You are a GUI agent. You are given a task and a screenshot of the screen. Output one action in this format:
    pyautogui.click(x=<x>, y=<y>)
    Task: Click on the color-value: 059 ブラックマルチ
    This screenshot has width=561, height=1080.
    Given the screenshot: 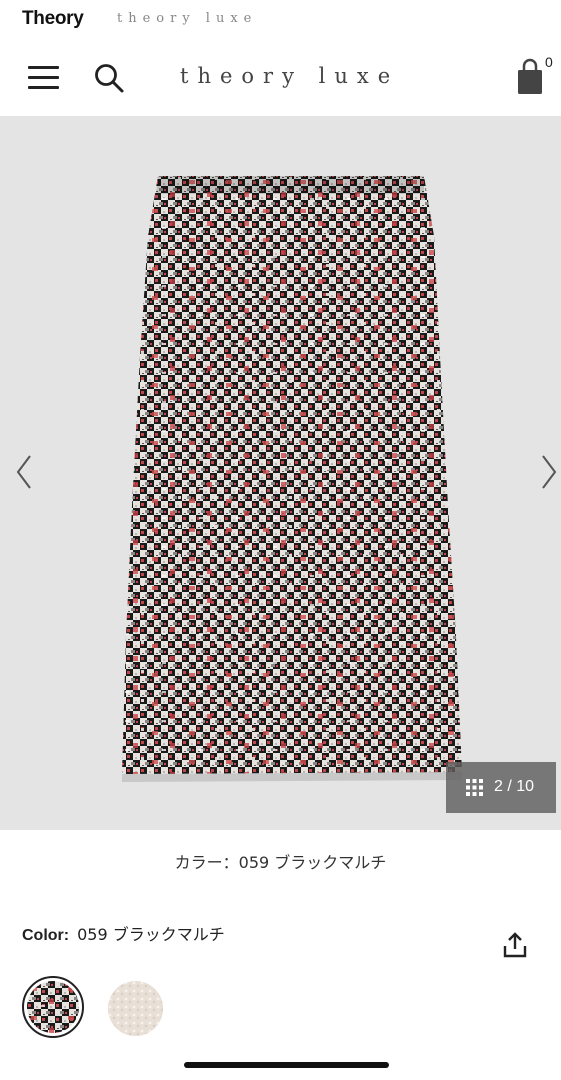 What is the action you would take?
    pyautogui.click(x=151, y=934)
    